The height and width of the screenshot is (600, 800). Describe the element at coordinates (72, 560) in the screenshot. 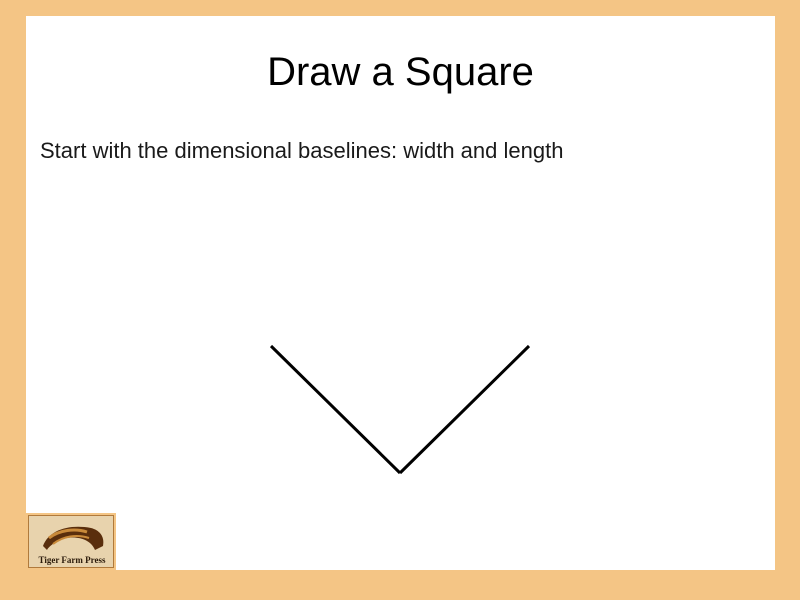

I see `logo-text: Tiger Farm Press` at that location.